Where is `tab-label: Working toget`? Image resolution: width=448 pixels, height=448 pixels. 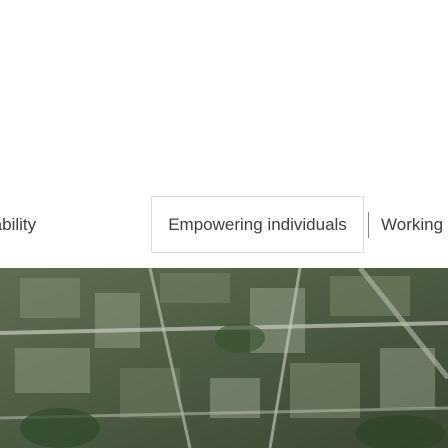 tab-label: Working toget is located at coordinates (414, 224).